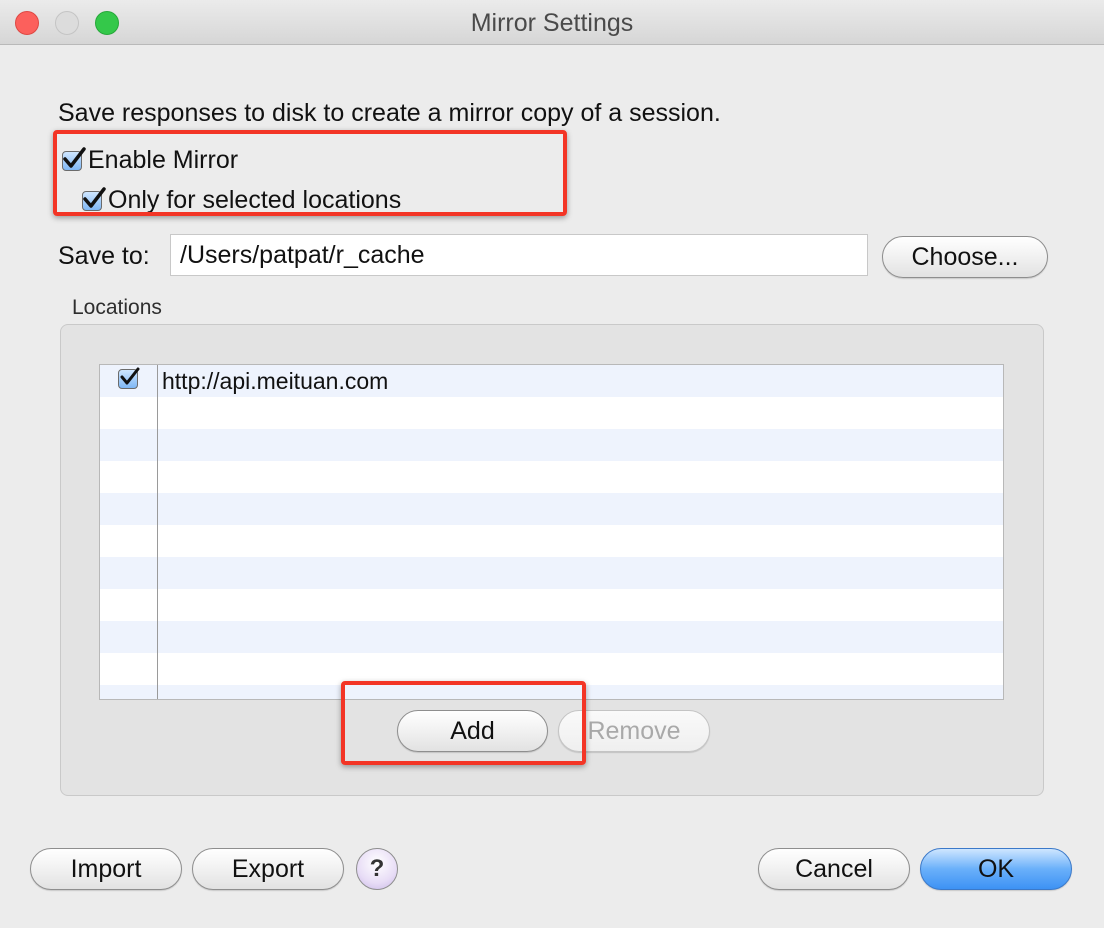 The image size is (1104, 928). I want to click on location-enabled-checkbox, so click(129, 378).